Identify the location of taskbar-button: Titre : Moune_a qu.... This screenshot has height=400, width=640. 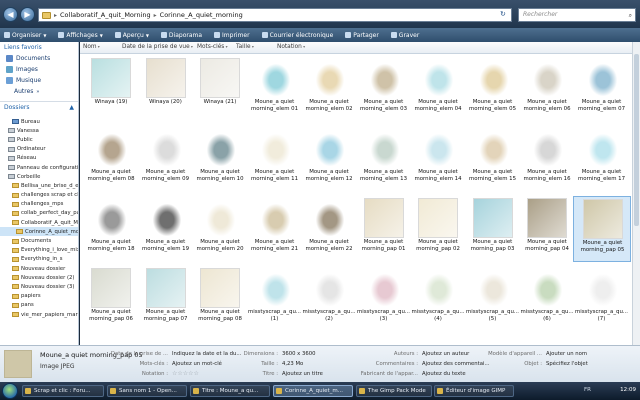
(230, 391).